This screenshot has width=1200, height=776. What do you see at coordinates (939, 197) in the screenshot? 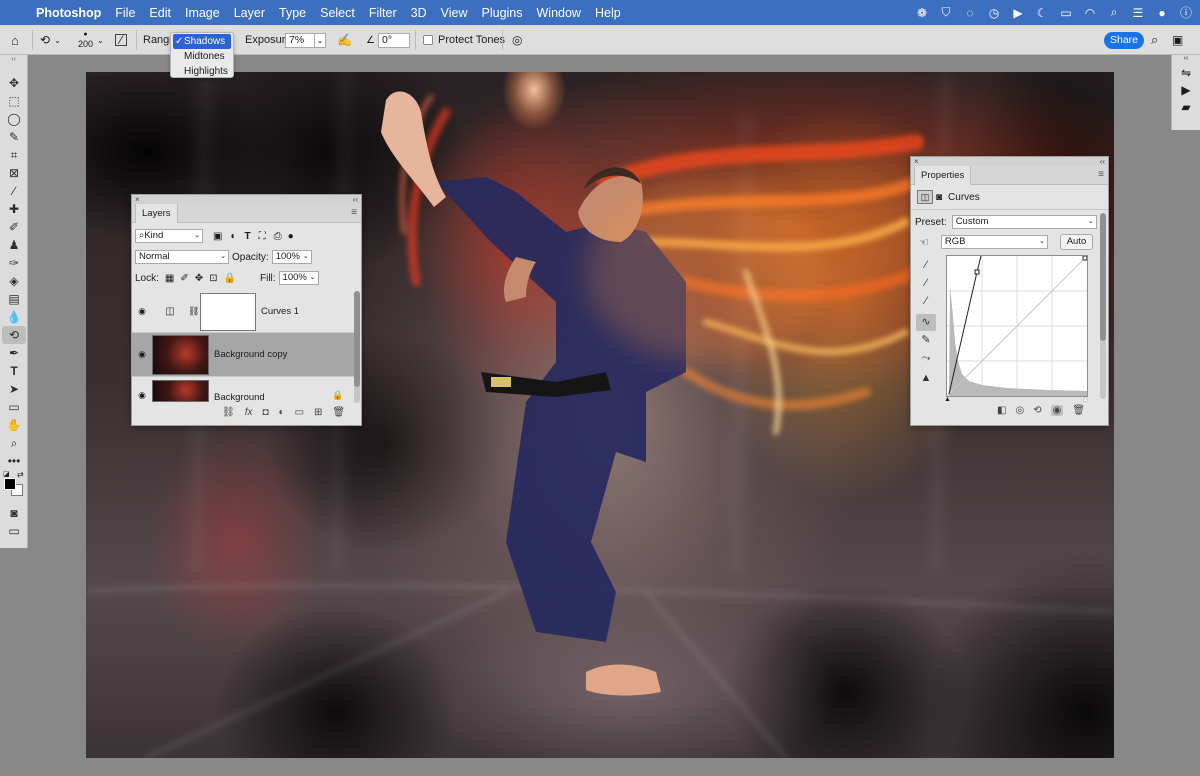
I see `mask-icon: ◙` at bounding box center [939, 197].